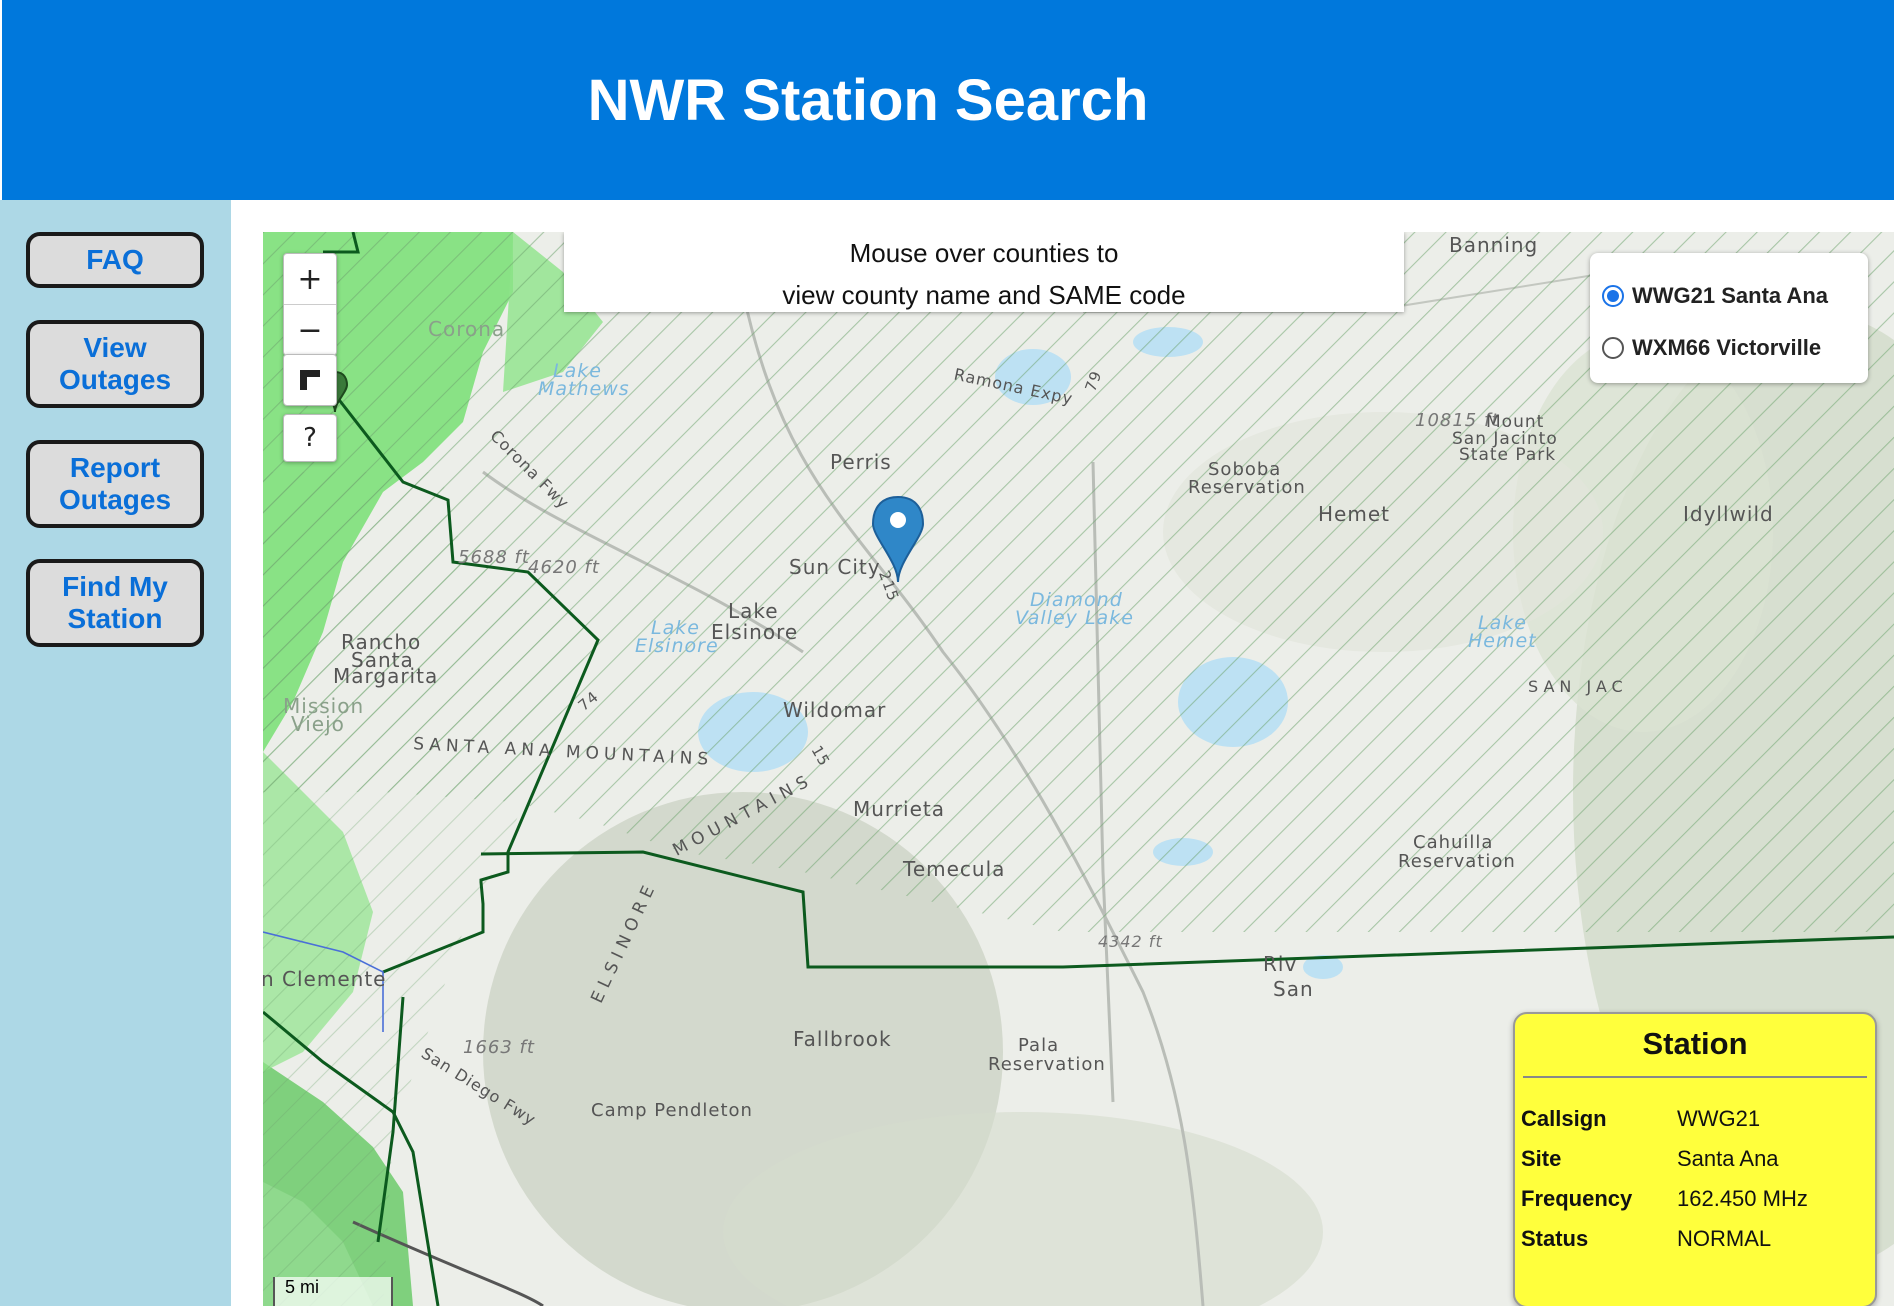 Image resolution: width=1894 pixels, height=1306 pixels. I want to click on station-option-wwg21: WWG21 Santa Ana, so click(1715, 296).